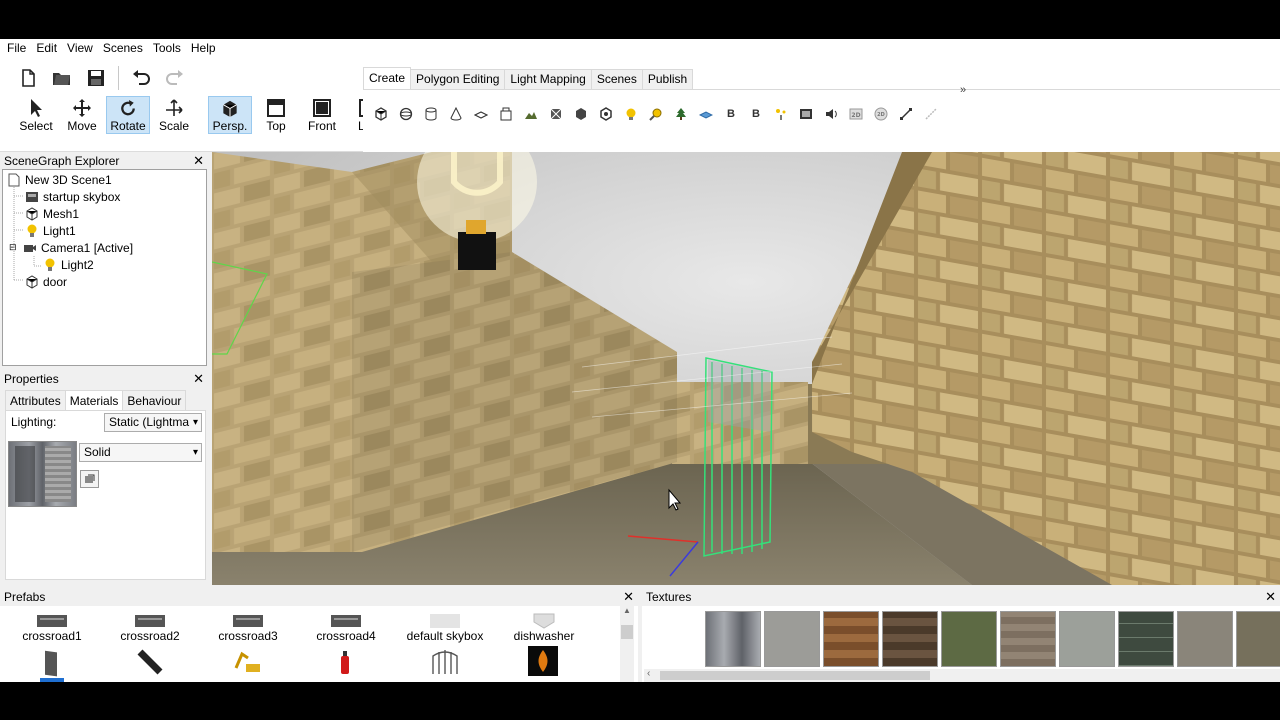  I want to click on dishwasher-thumbnail, so click(544, 619).